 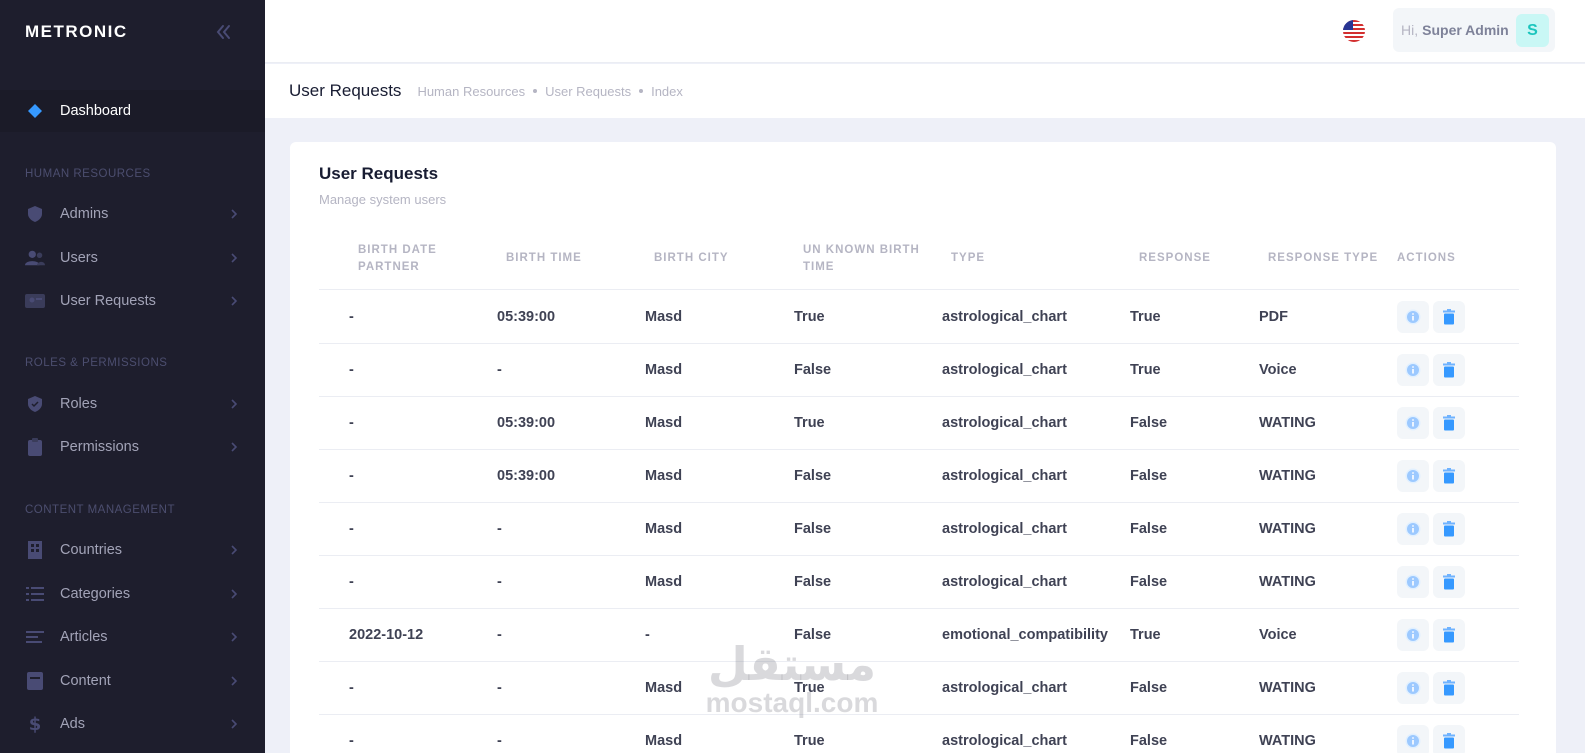 What do you see at coordinates (1025, 635) in the screenshot?
I see `cell-type: emotional_compatibility` at bounding box center [1025, 635].